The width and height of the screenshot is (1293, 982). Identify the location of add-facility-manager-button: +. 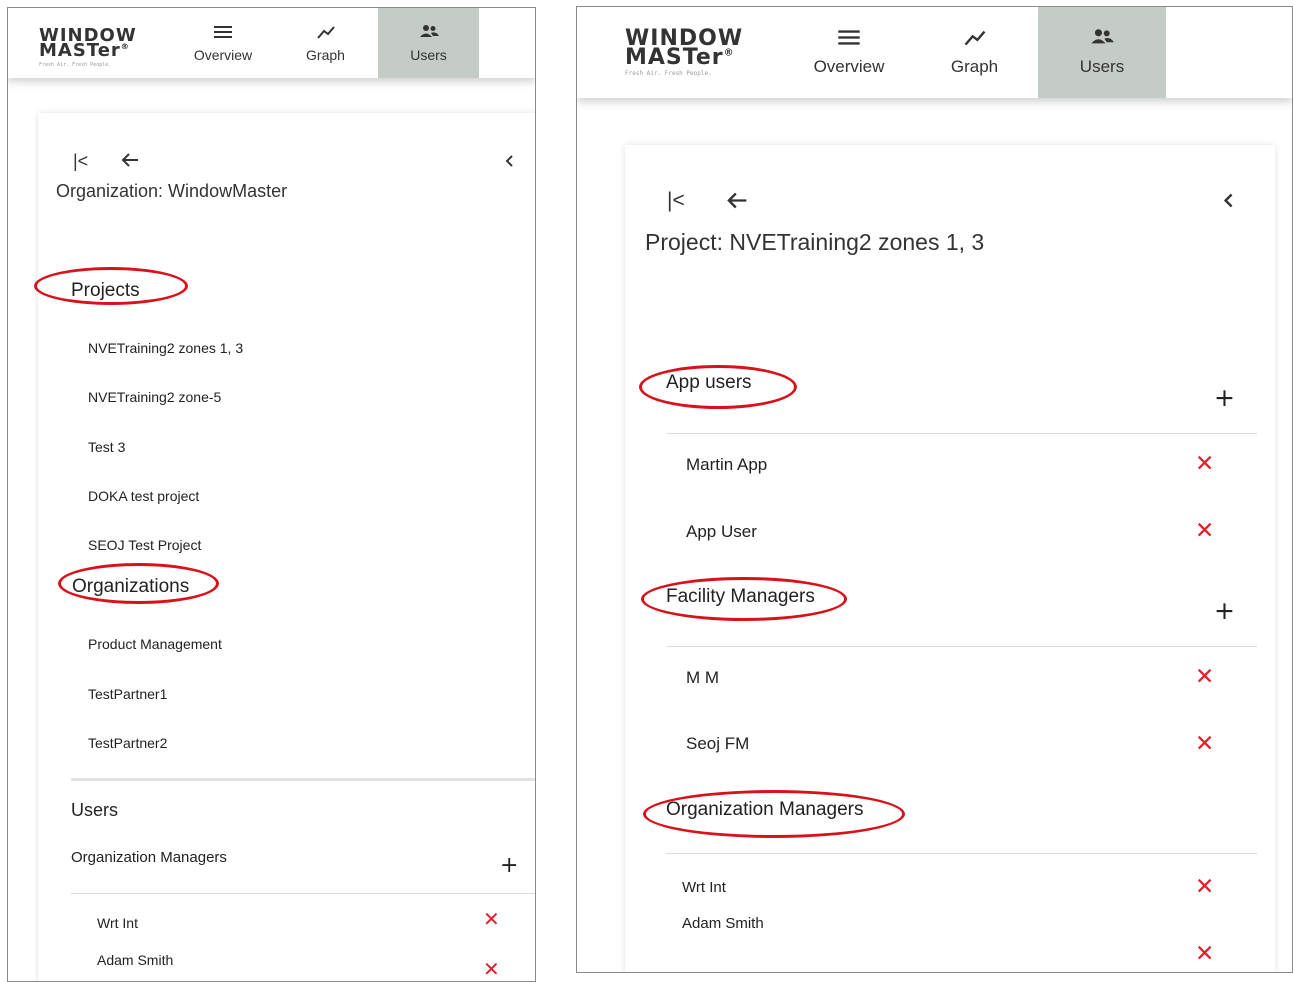
(1224, 610).